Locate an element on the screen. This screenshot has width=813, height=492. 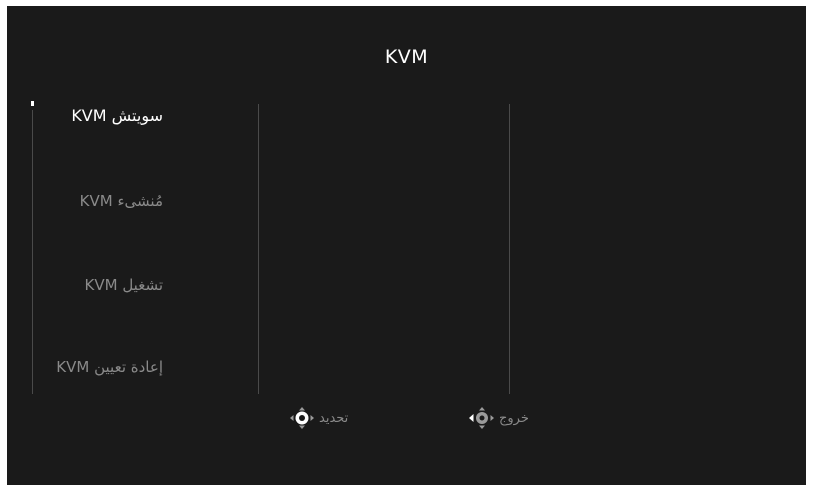
menu-item-kvm-switch: سويتش KVM is located at coordinates (117, 115).